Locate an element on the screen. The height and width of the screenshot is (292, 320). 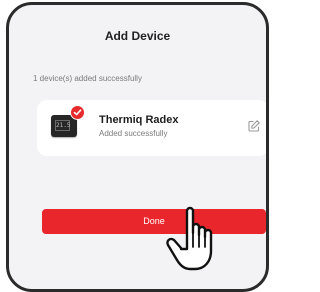
device-card: 21.5 Thermiq Radex Added successfully is located at coordinates (151, 128).